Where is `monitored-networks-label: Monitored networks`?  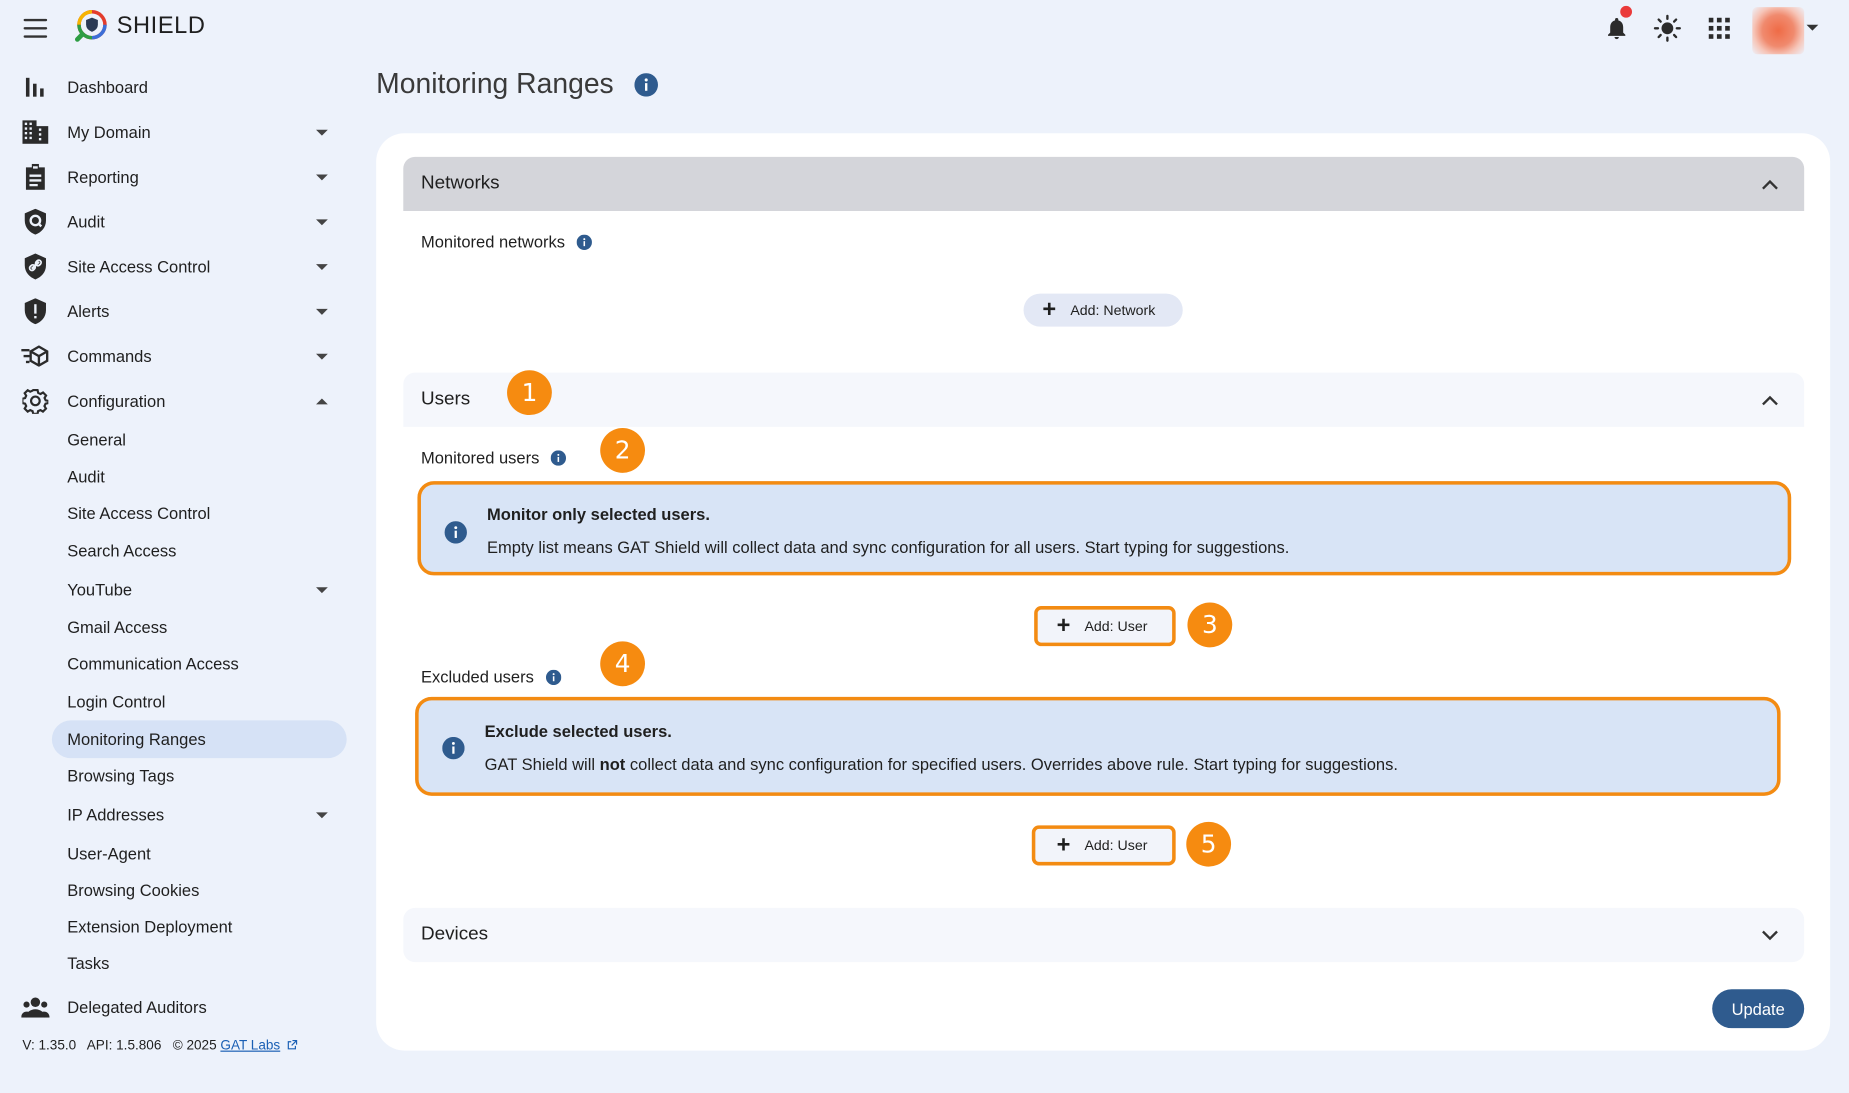 monitored-networks-label: Monitored networks is located at coordinates (506, 242).